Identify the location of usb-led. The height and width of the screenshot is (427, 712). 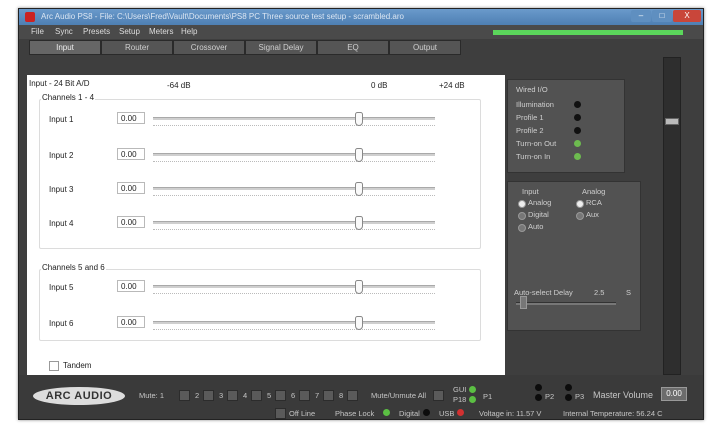
(460, 412).